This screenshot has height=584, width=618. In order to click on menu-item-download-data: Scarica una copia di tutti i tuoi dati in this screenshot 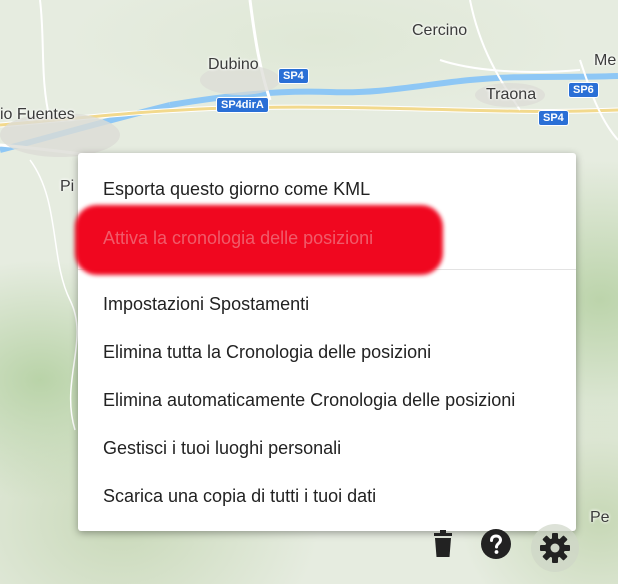, I will do `click(239, 496)`.